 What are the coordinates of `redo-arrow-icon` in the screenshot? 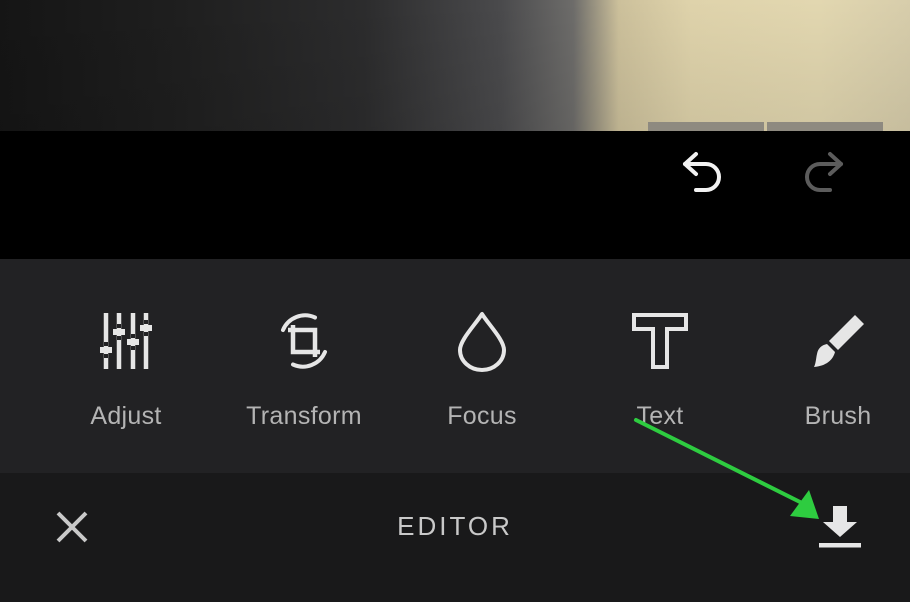 It's located at (824, 172).